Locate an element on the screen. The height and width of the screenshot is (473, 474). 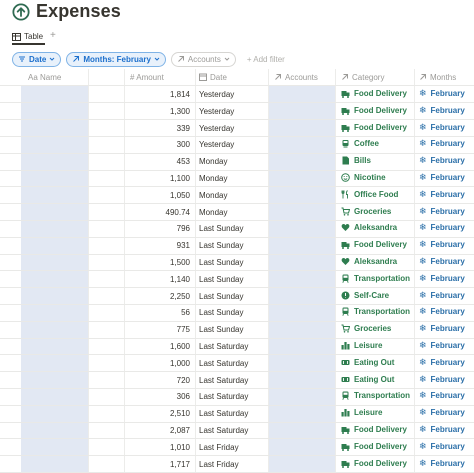
filter-chip-add-filter: + Add filter is located at coordinates (266, 59).